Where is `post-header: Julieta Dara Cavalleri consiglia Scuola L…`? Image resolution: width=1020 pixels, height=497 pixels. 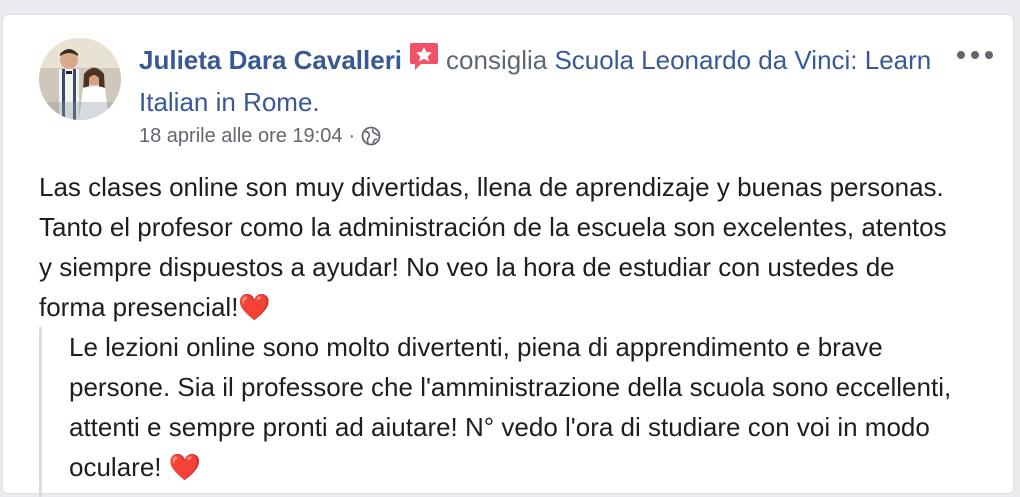
post-header: Julieta Dara Cavalleri consiglia Scuola L… is located at coordinates (549, 81).